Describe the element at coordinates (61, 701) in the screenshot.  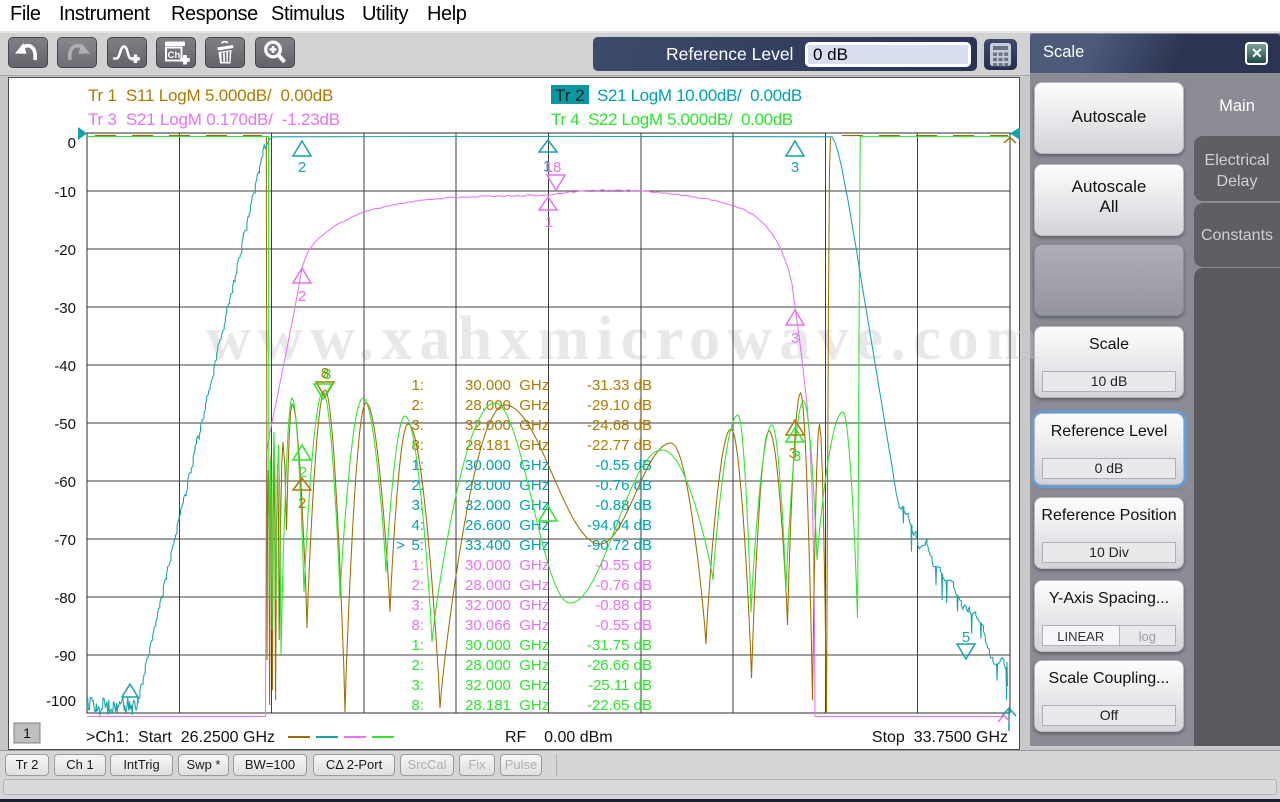
I see `svg-text: -100` at that location.